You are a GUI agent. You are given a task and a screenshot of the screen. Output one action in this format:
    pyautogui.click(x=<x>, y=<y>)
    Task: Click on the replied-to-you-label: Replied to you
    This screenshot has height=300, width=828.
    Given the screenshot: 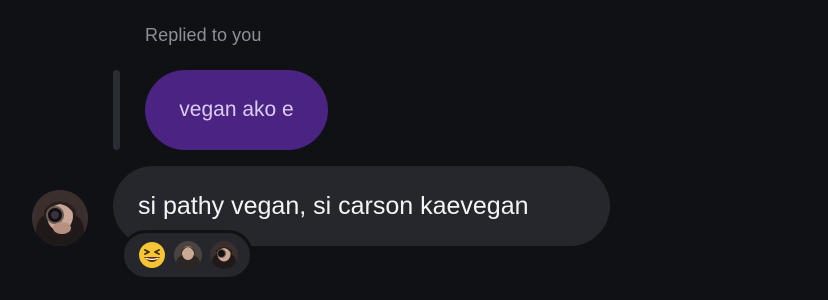 What is the action you would take?
    pyautogui.click(x=203, y=35)
    